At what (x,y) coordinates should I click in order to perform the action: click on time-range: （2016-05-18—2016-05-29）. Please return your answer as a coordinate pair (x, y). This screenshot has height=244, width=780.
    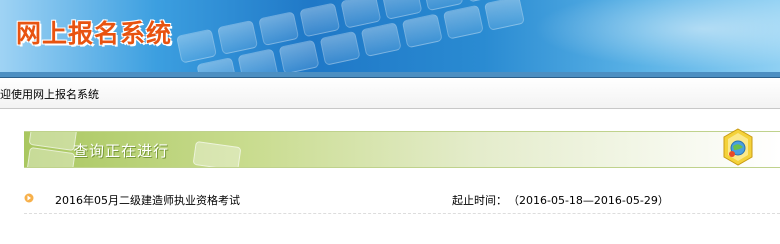
    Looking at the image, I should click on (588, 200).